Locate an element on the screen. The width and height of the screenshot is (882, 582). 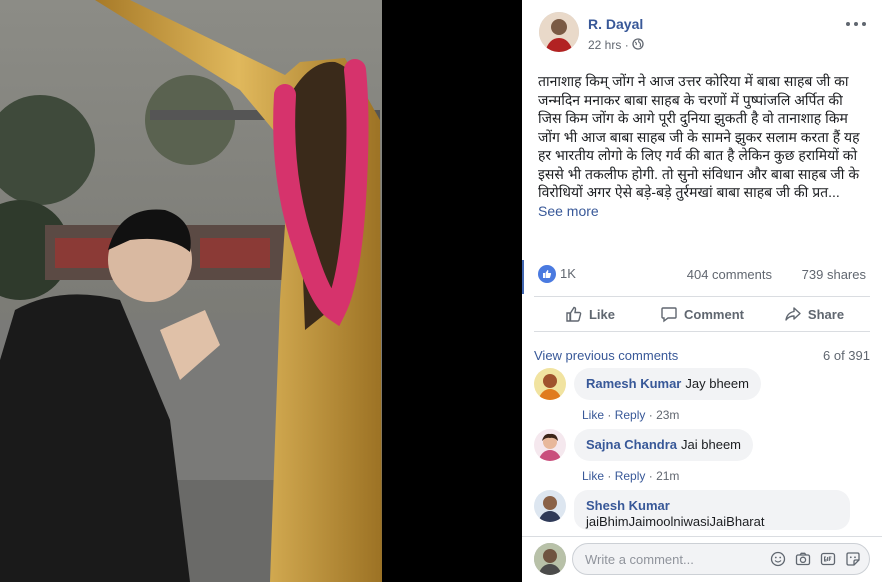
like-button: Like is located at coordinates (590, 314).